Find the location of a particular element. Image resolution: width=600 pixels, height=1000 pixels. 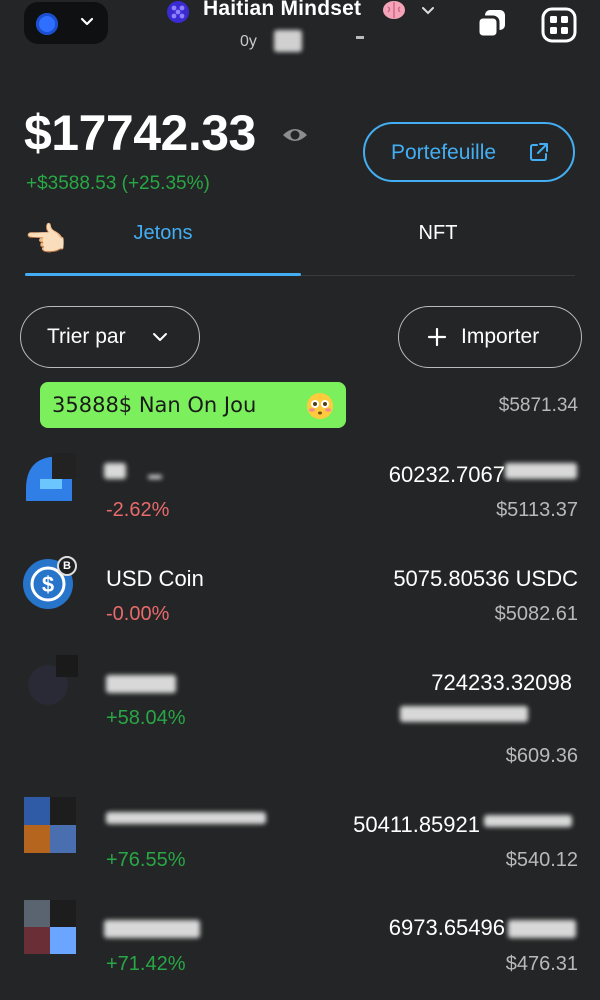

active-tab-indicator is located at coordinates (163, 274).